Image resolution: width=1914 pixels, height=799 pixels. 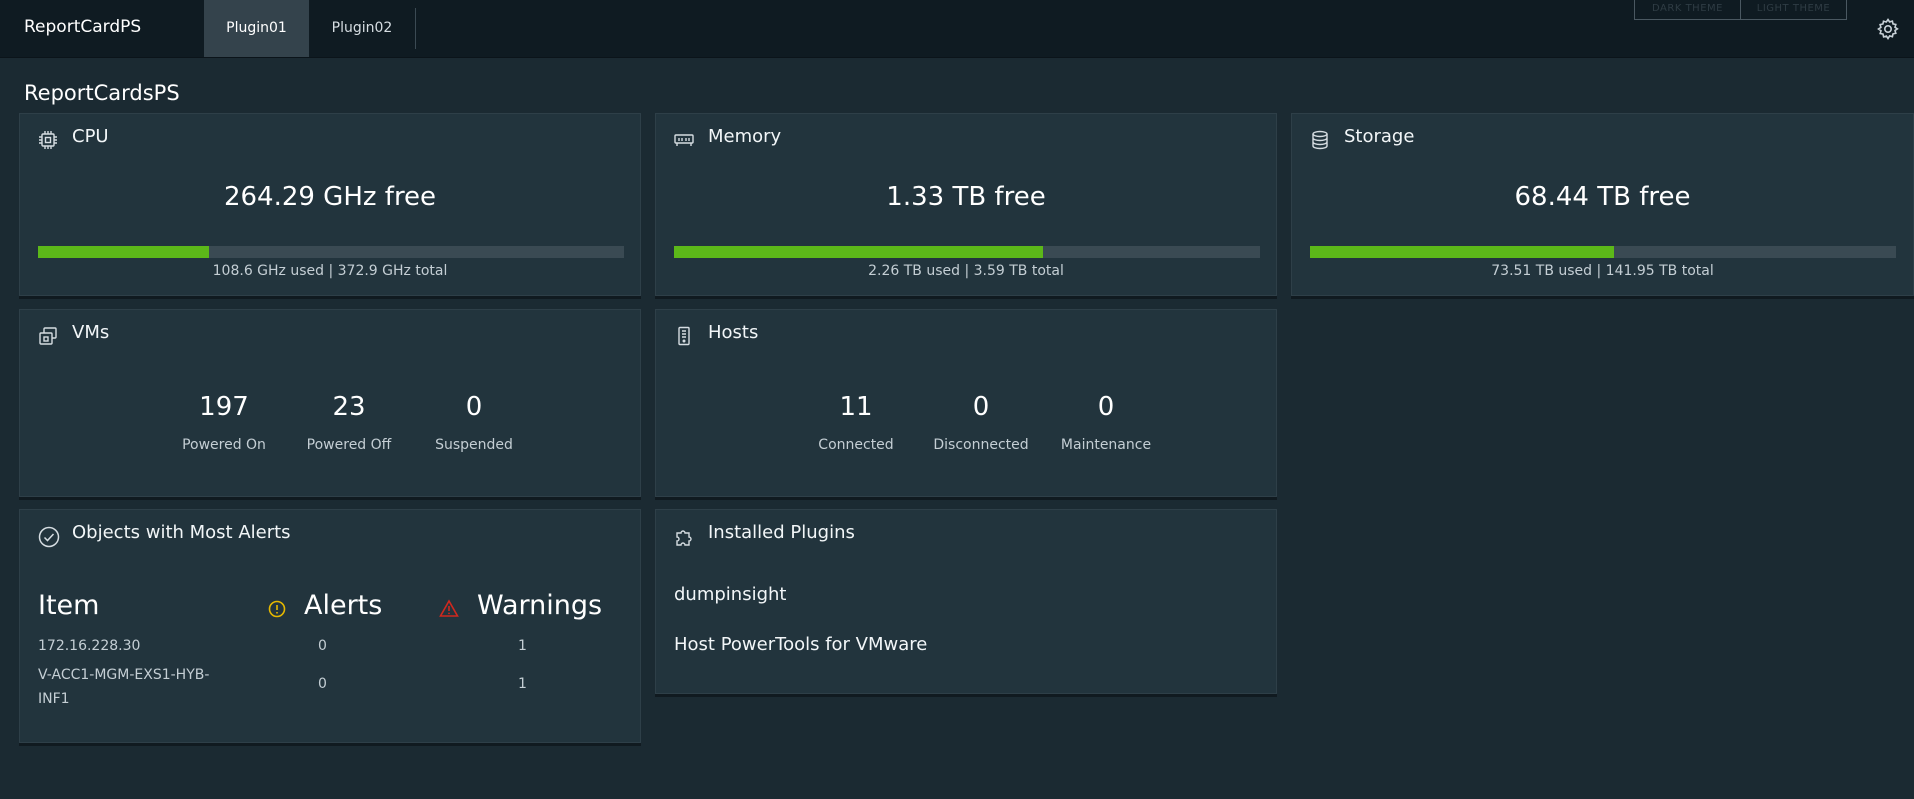 I want to click on vm-icon, so click(x=48, y=336).